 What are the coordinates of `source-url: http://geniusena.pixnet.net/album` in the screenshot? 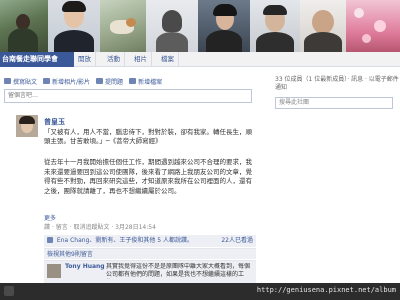 It's located at (326, 290).